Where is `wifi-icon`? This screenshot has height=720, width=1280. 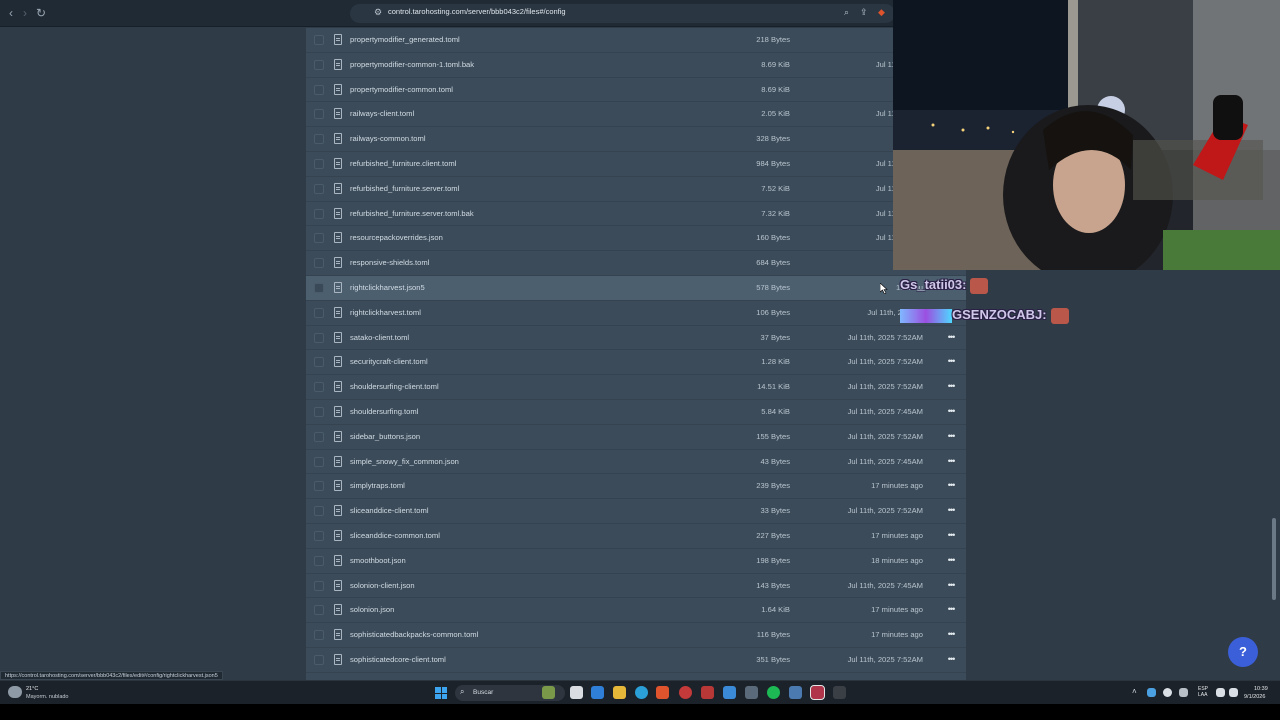 wifi-icon is located at coordinates (1220, 692).